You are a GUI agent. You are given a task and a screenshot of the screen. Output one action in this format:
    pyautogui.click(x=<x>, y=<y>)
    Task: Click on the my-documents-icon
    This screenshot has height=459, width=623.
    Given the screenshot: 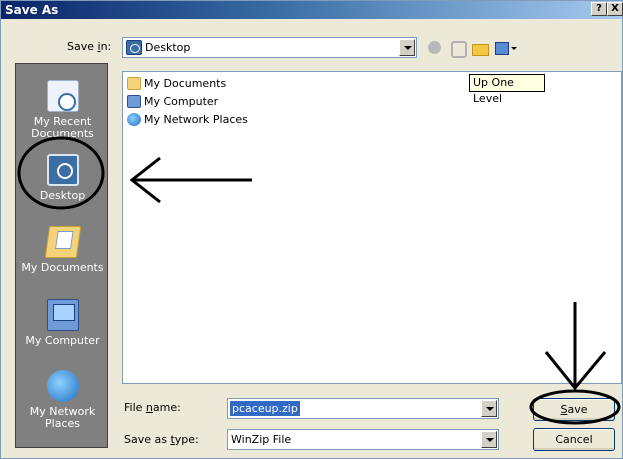 What is the action you would take?
    pyautogui.click(x=62, y=242)
    